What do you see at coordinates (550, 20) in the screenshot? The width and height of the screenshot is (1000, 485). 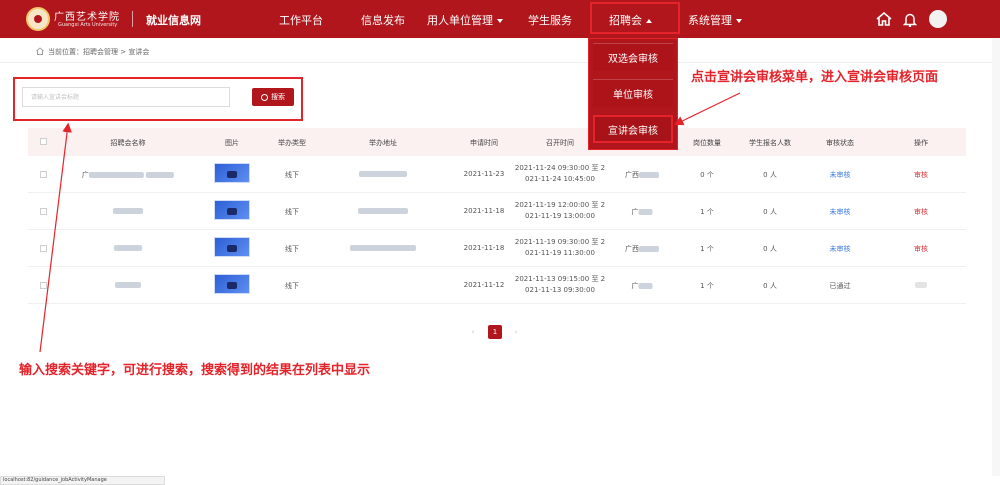 I see `nav-item-student-service: 学生服务` at bounding box center [550, 20].